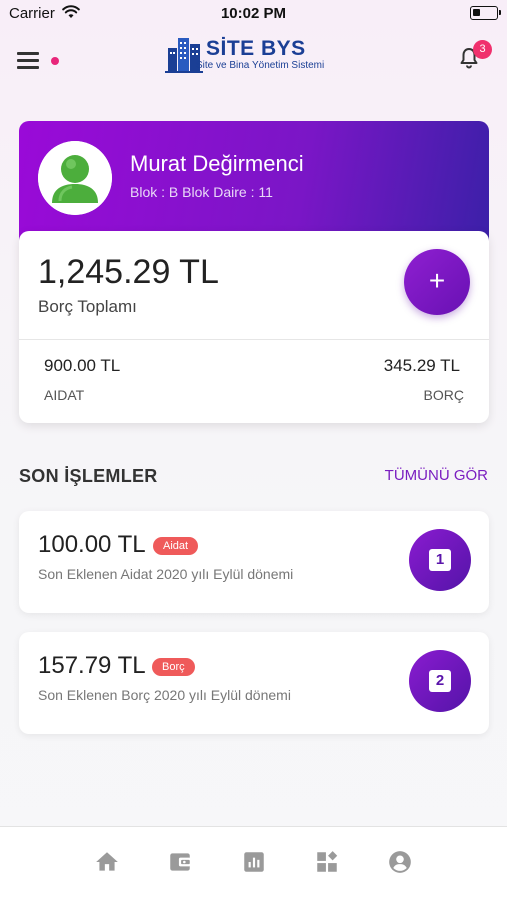 The height and width of the screenshot is (900, 507). I want to click on account-icon, so click(400, 862).